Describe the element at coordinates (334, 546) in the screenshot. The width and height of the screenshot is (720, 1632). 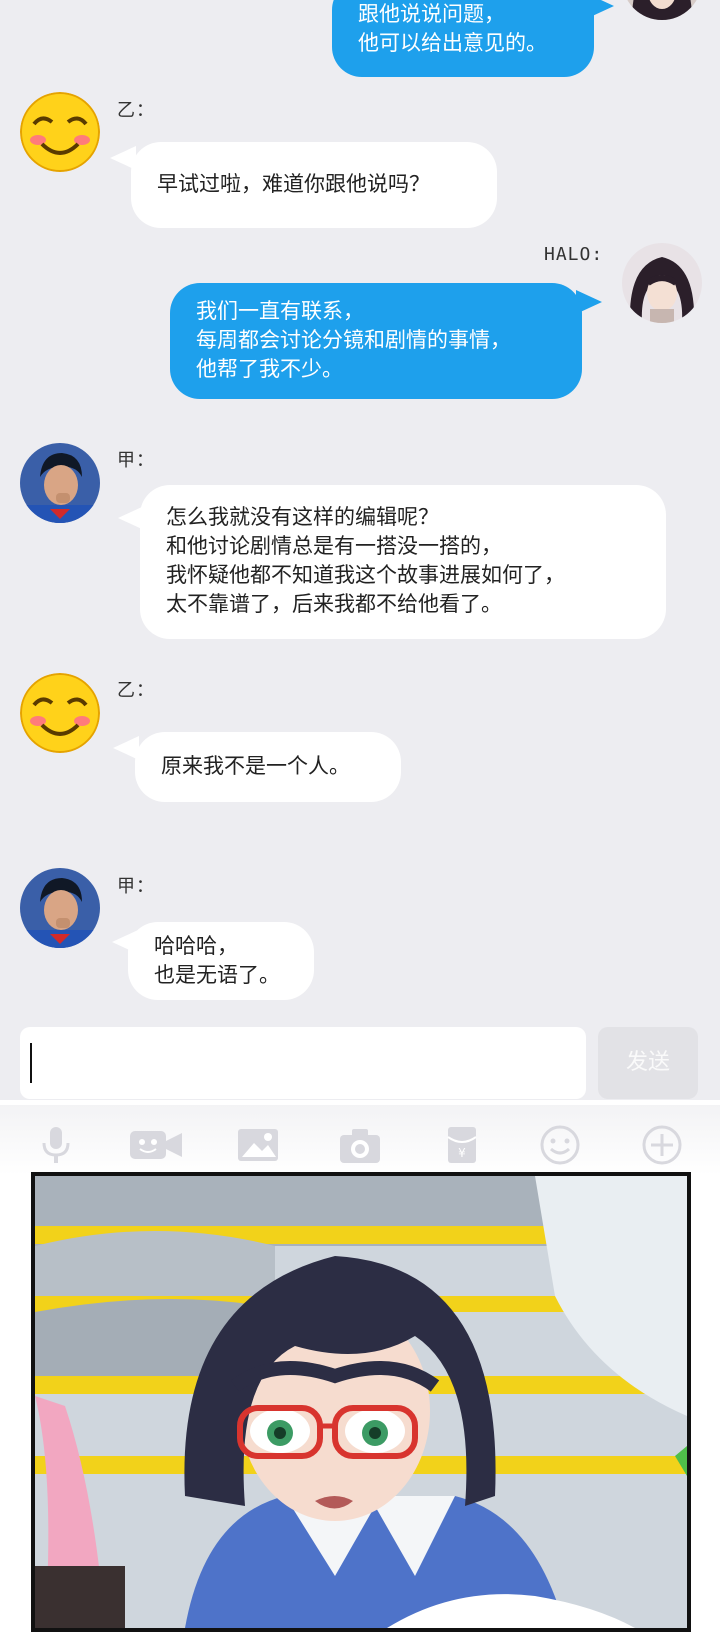
I see `message-line: 和他讨论剧情总是有一搭没一搭的，` at that location.